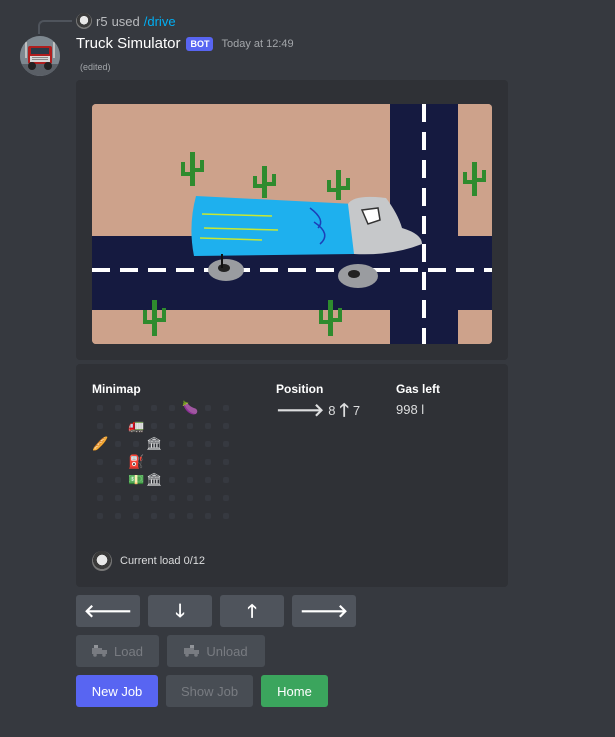 The width and height of the screenshot is (615, 737). I want to click on arrow-left-icon: 🡐, so click(108, 611).